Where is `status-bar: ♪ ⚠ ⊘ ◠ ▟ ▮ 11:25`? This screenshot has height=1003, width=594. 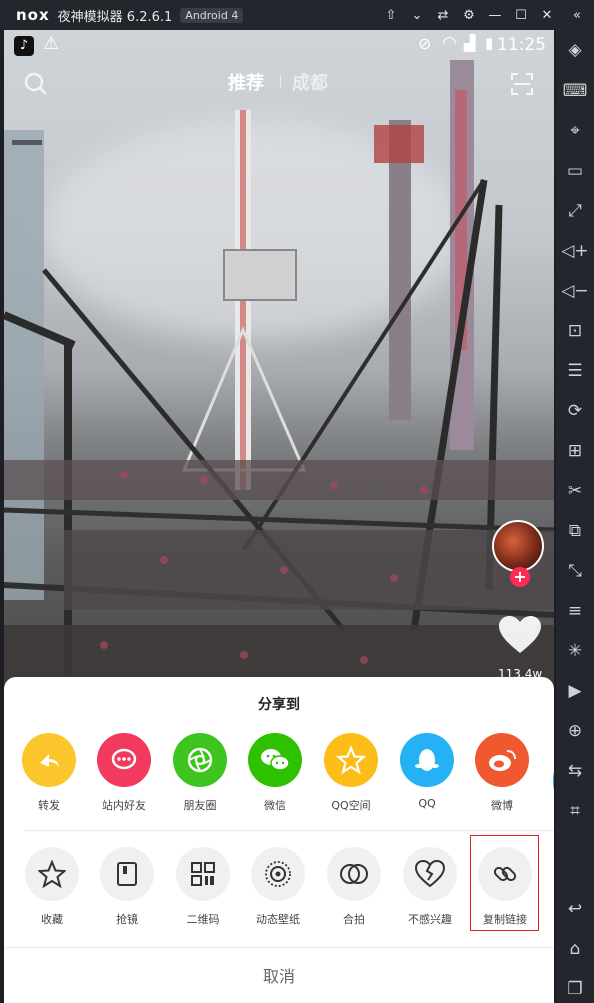 status-bar: ♪ ⚠ ⊘ ◠ ▟ ▮ 11:25 is located at coordinates (279, 45).